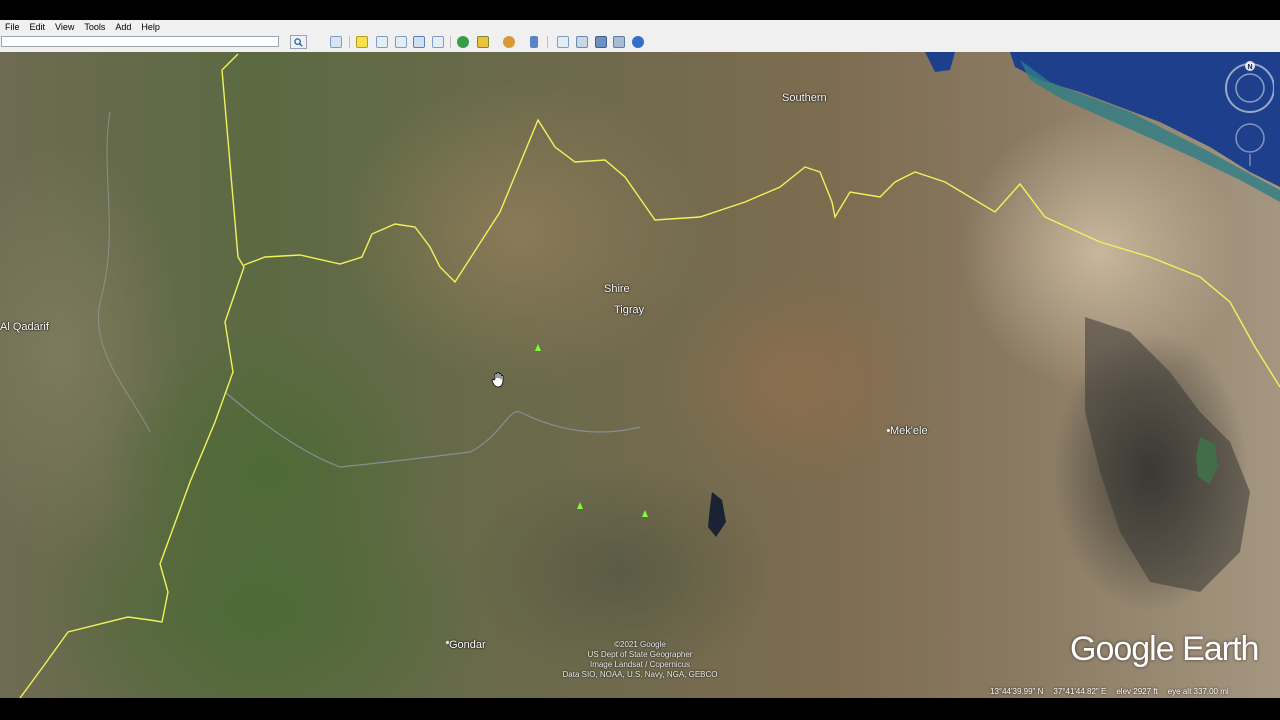 Image resolution: width=1280 pixels, height=720 pixels. What do you see at coordinates (640, 10) in the screenshot?
I see `window-top-strip` at bounding box center [640, 10].